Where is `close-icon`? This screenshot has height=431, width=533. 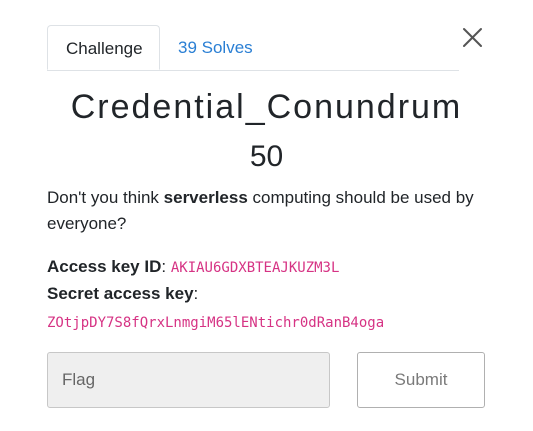 close-icon is located at coordinates (472, 37).